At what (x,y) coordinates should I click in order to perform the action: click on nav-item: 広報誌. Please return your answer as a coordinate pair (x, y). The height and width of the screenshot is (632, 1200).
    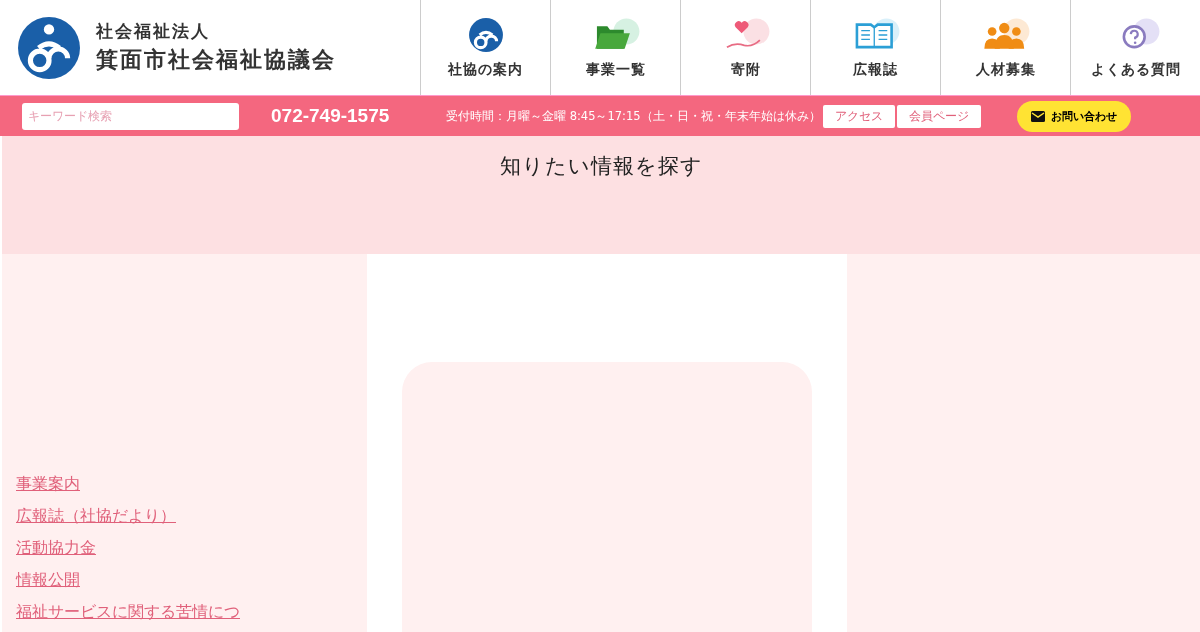
    Looking at the image, I should click on (875, 47).